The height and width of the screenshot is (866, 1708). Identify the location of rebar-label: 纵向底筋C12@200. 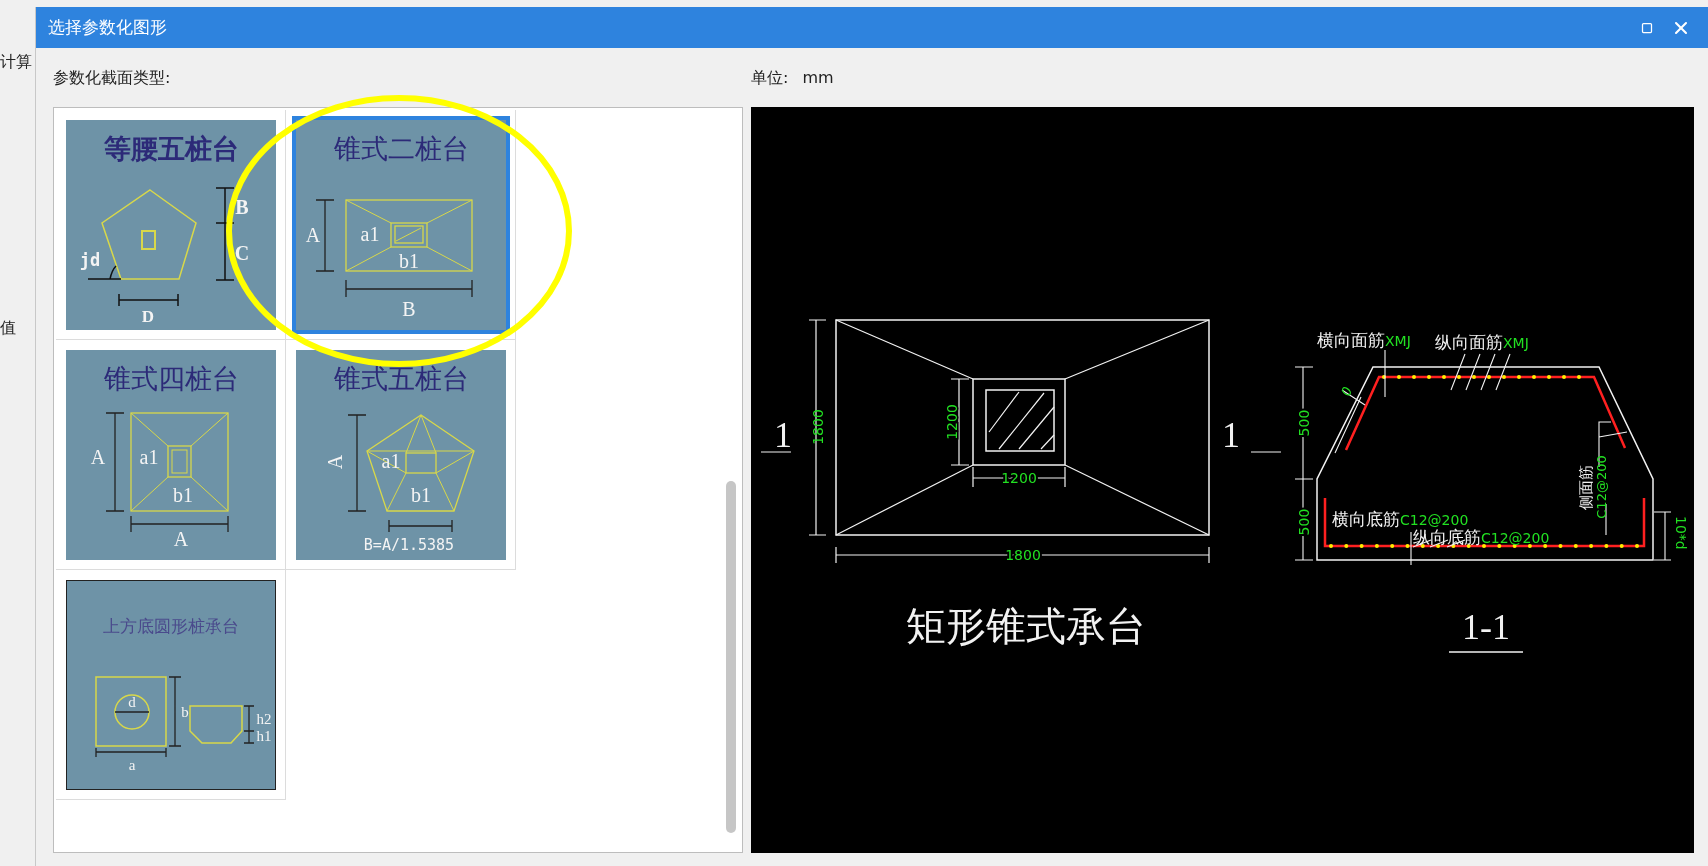
(1481, 537).